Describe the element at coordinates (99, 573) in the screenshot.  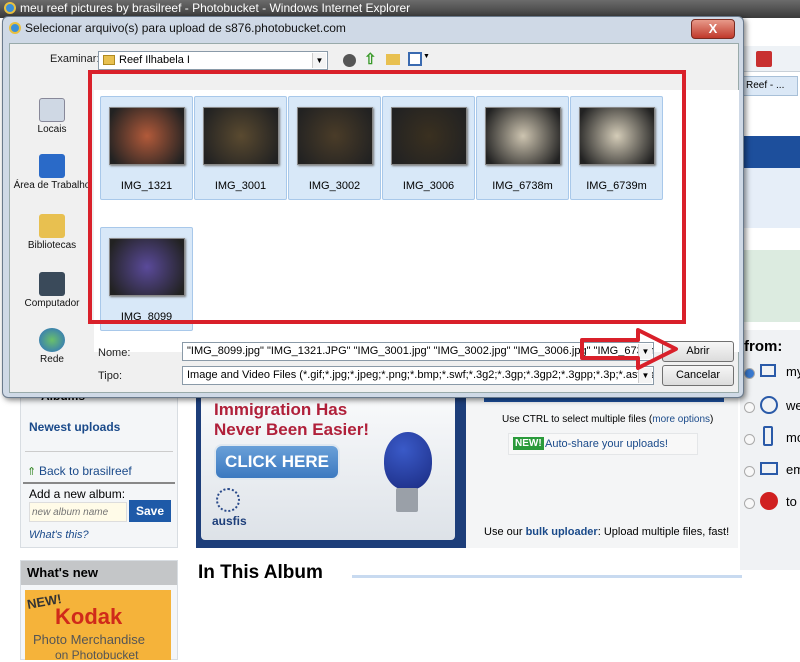
I see `whats-new-heading: What's new` at that location.